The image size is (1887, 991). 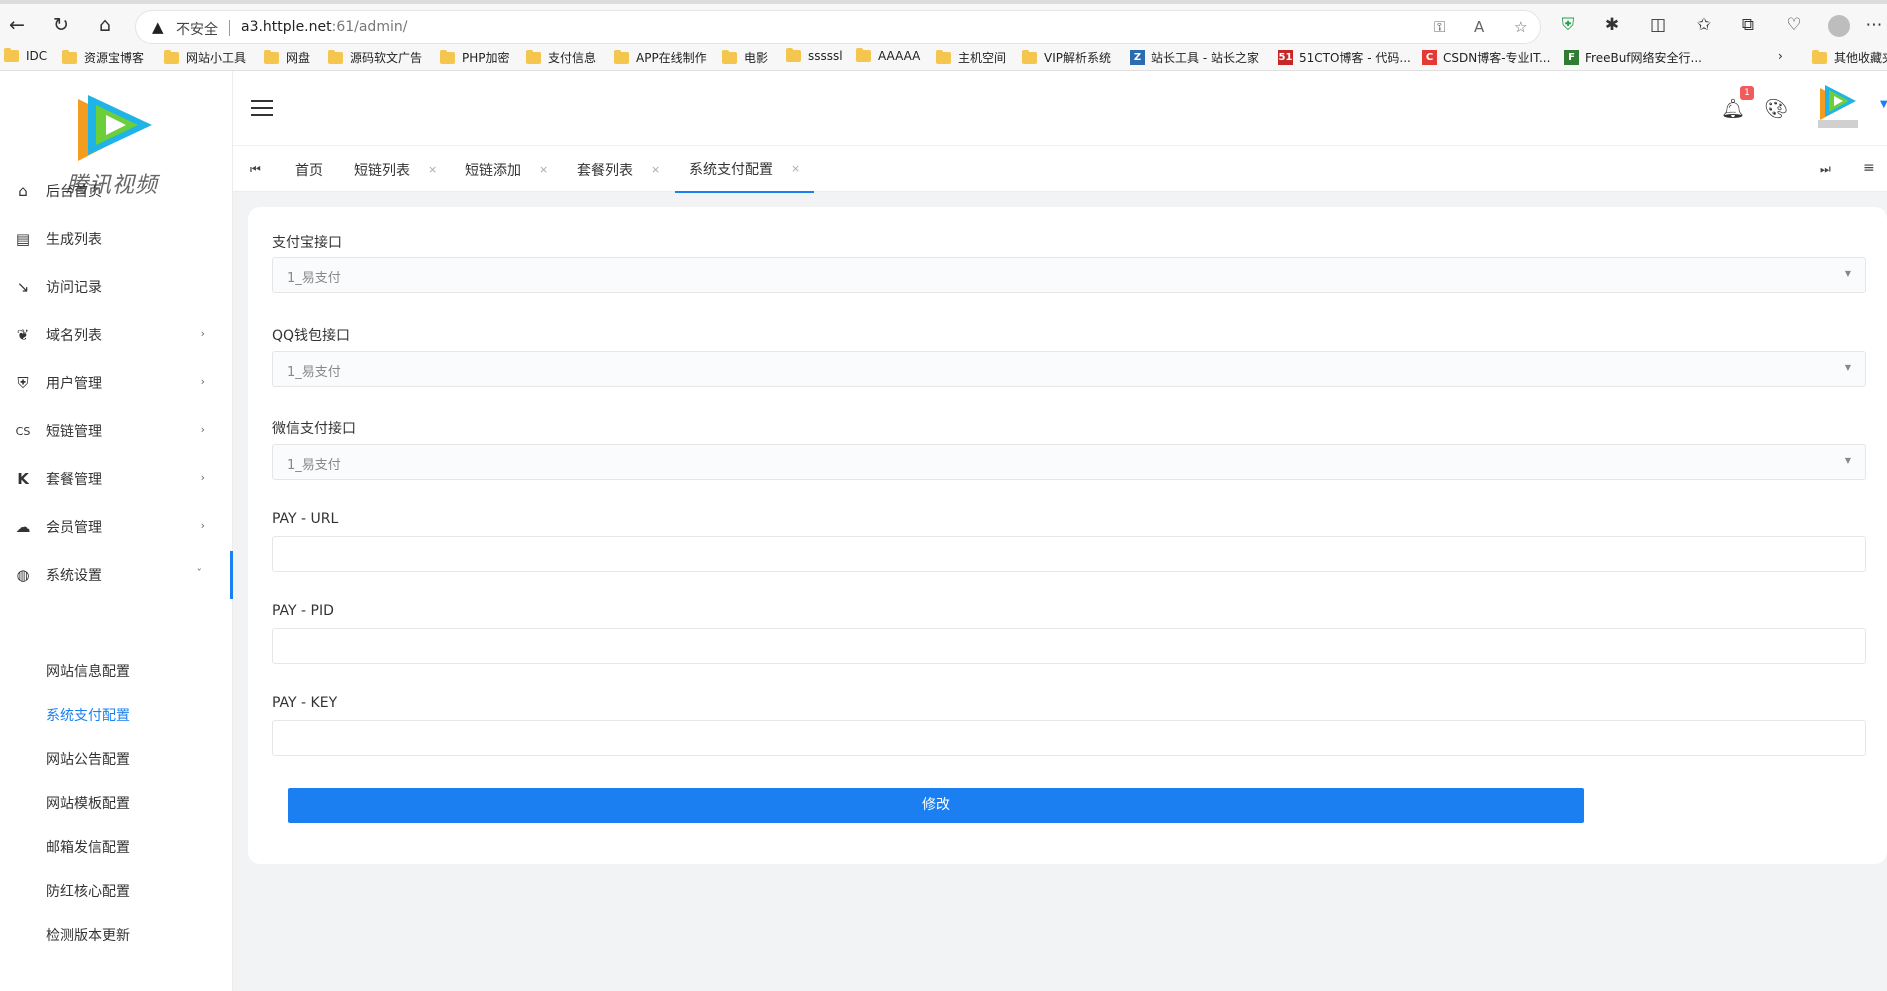 I want to click on sidebar-item-shortlink-management: CS 短链管理 ›, so click(x=116, y=431).